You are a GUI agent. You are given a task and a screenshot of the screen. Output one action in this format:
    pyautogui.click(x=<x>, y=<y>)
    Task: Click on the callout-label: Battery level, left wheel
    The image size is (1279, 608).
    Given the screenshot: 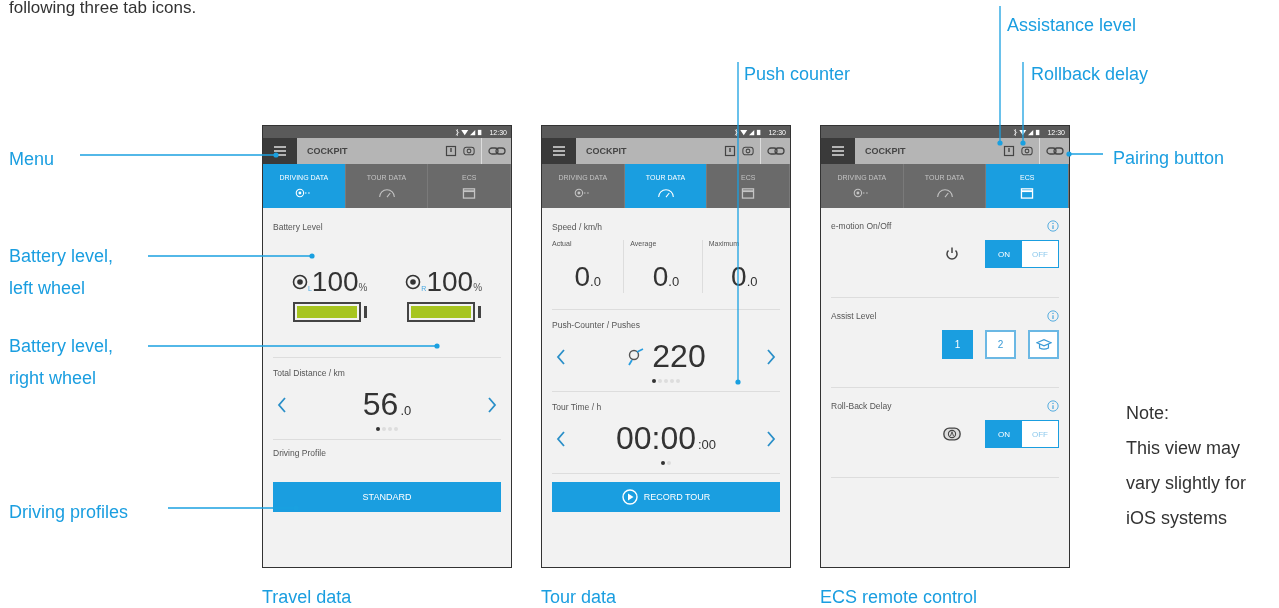 What is the action you would take?
    pyautogui.click(x=62, y=272)
    